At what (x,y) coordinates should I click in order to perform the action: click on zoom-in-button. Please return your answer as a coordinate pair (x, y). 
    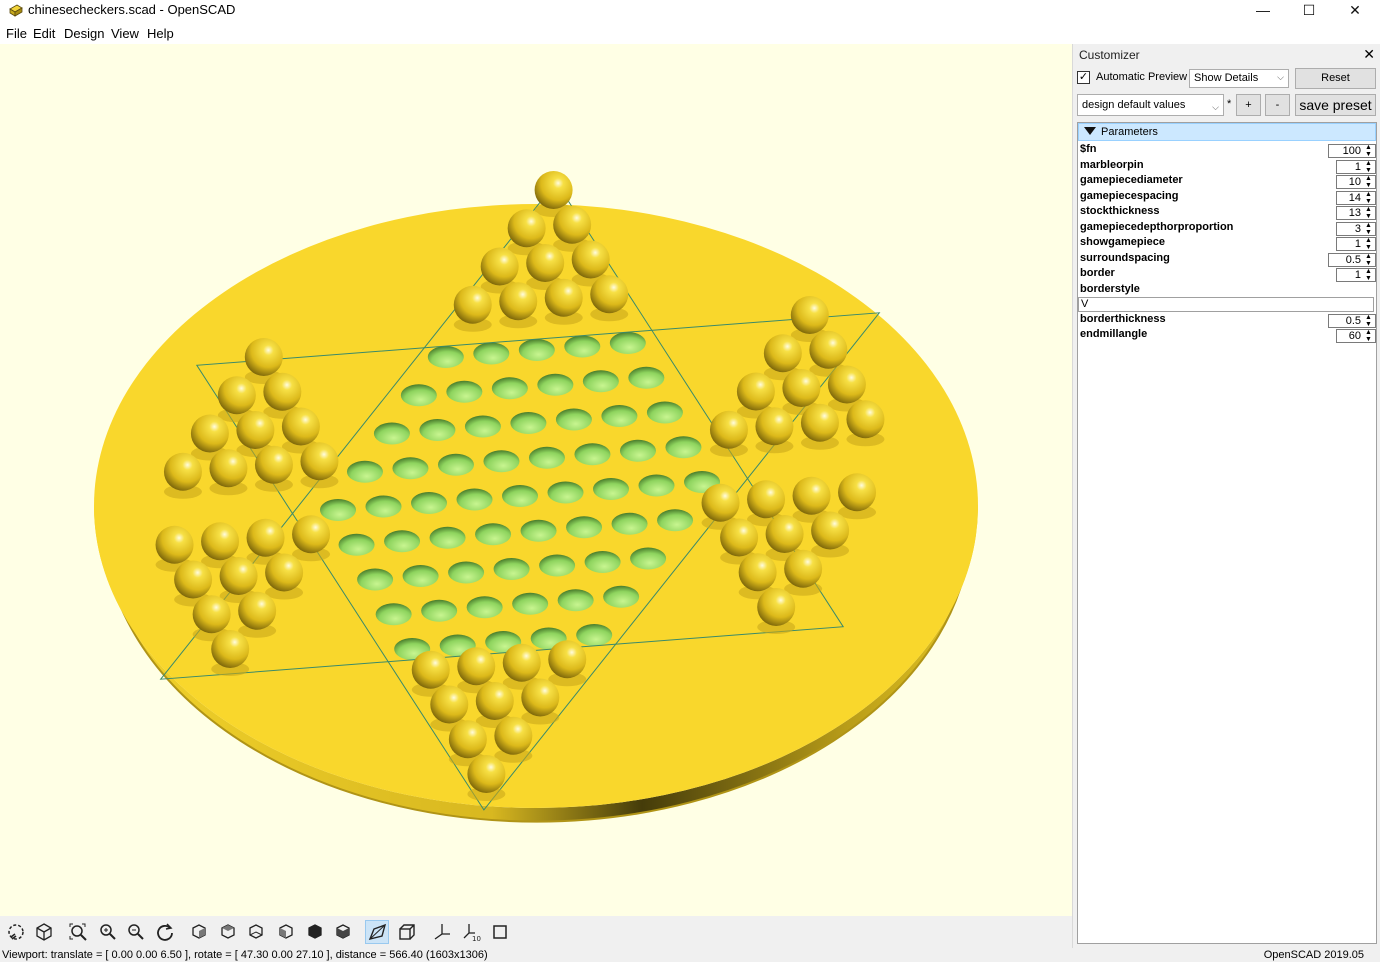
    Looking at the image, I should click on (108, 932).